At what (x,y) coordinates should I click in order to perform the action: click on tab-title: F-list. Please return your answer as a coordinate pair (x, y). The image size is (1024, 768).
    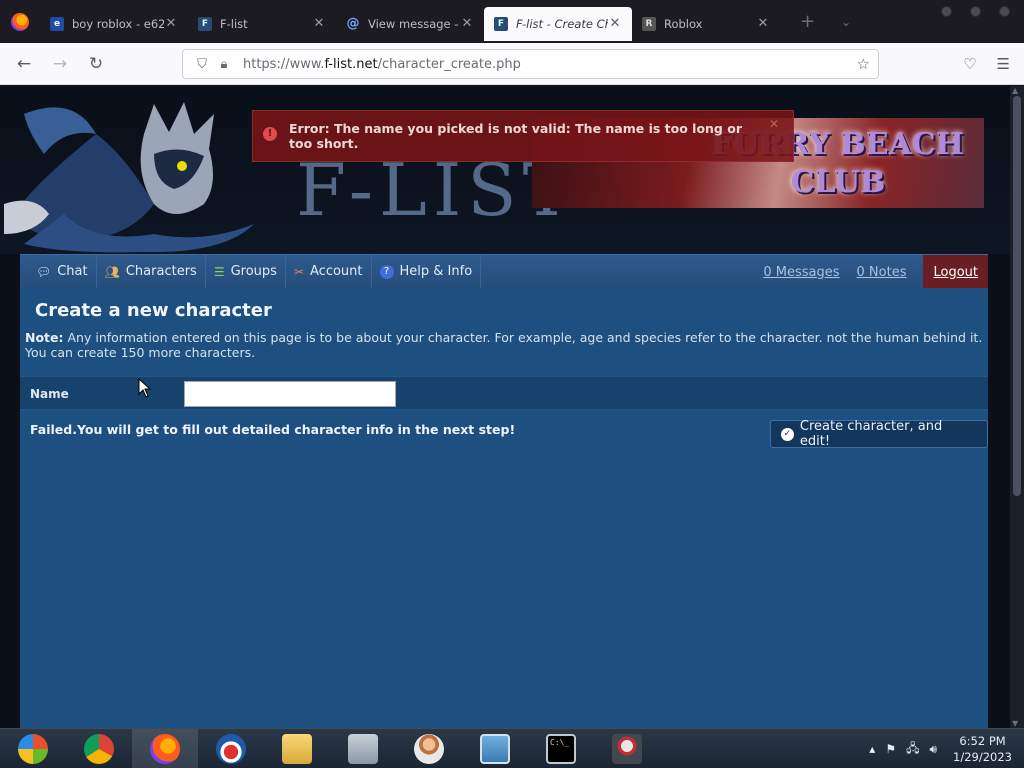
    Looking at the image, I should click on (234, 23).